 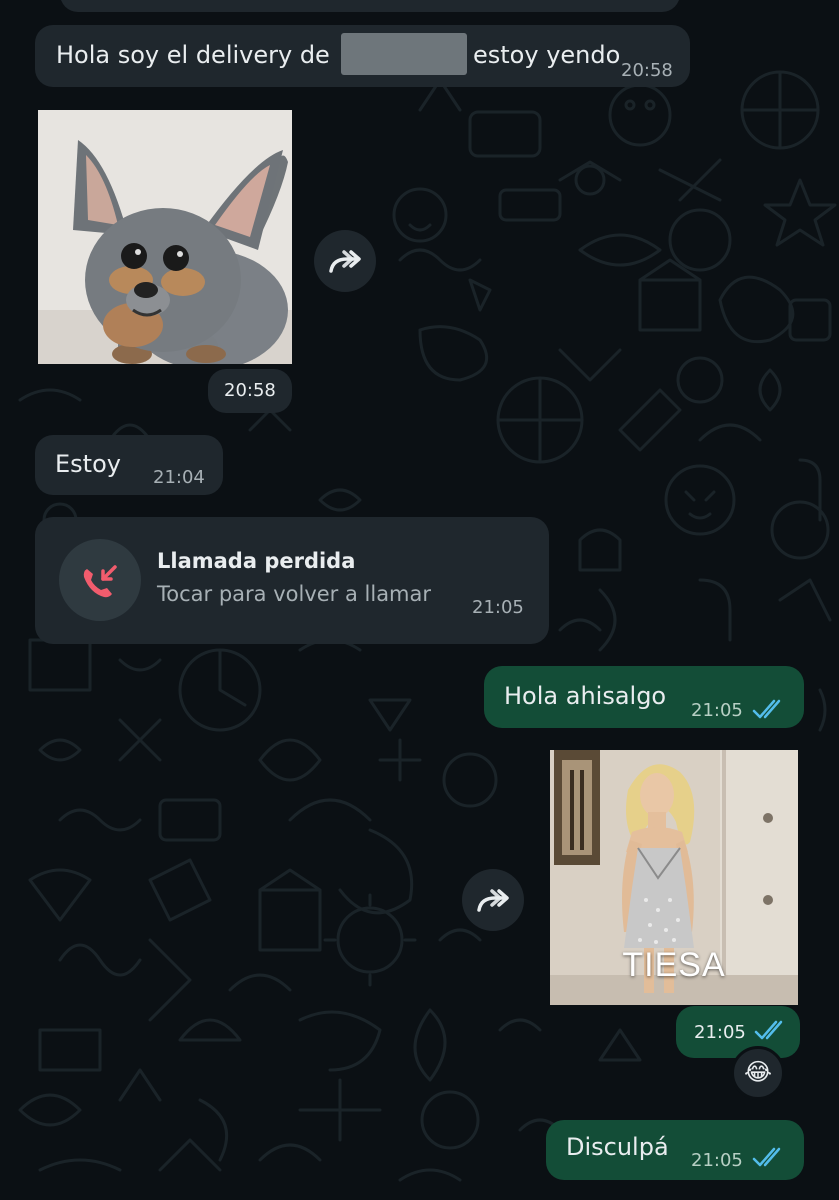 What do you see at coordinates (585, 696) in the screenshot?
I see `message-text: Hola ahisalgo` at bounding box center [585, 696].